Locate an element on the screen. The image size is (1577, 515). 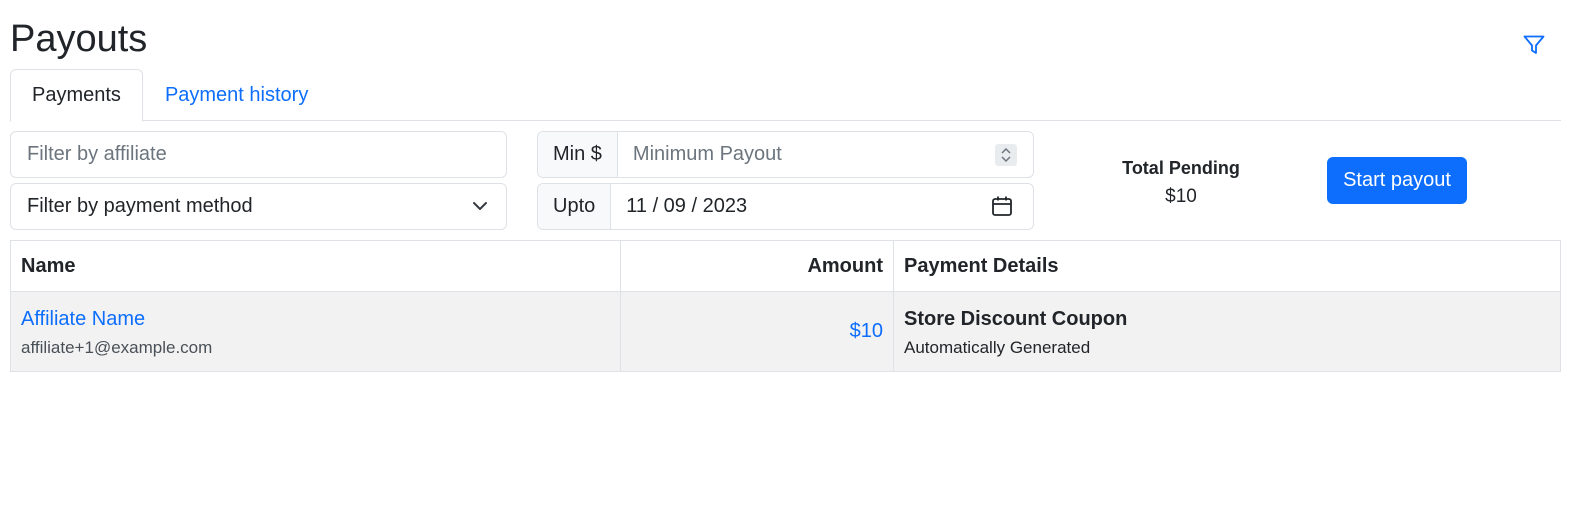
total-pending: Total Pending $10 is located at coordinates (1181, 182).